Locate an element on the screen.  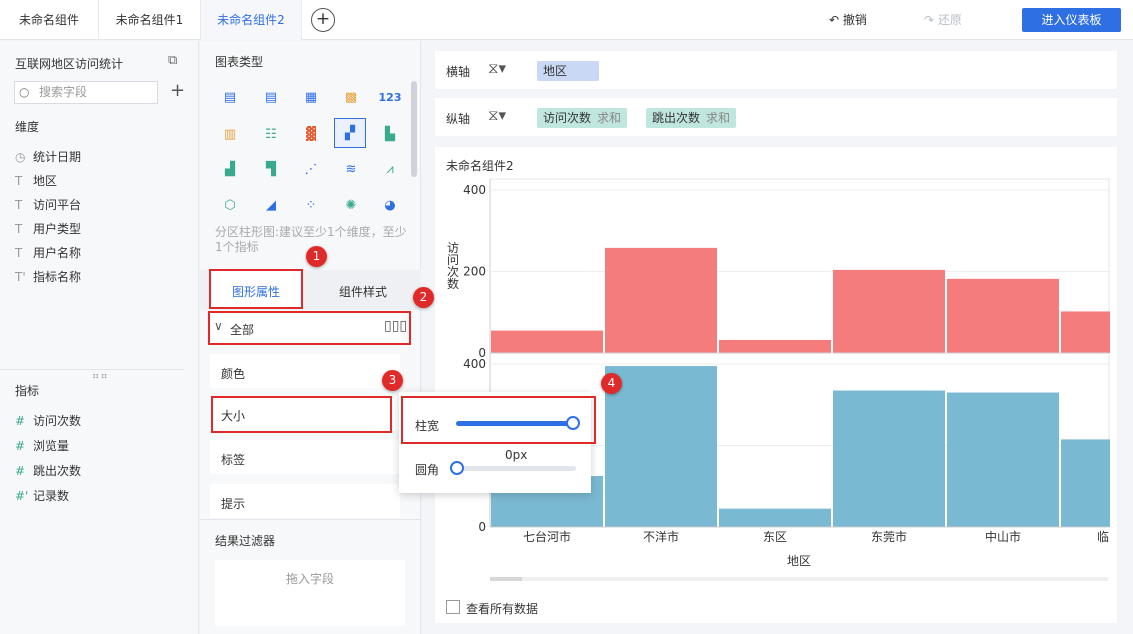
corner-radius-label: 圆角 is located at coordinates (427, 470).